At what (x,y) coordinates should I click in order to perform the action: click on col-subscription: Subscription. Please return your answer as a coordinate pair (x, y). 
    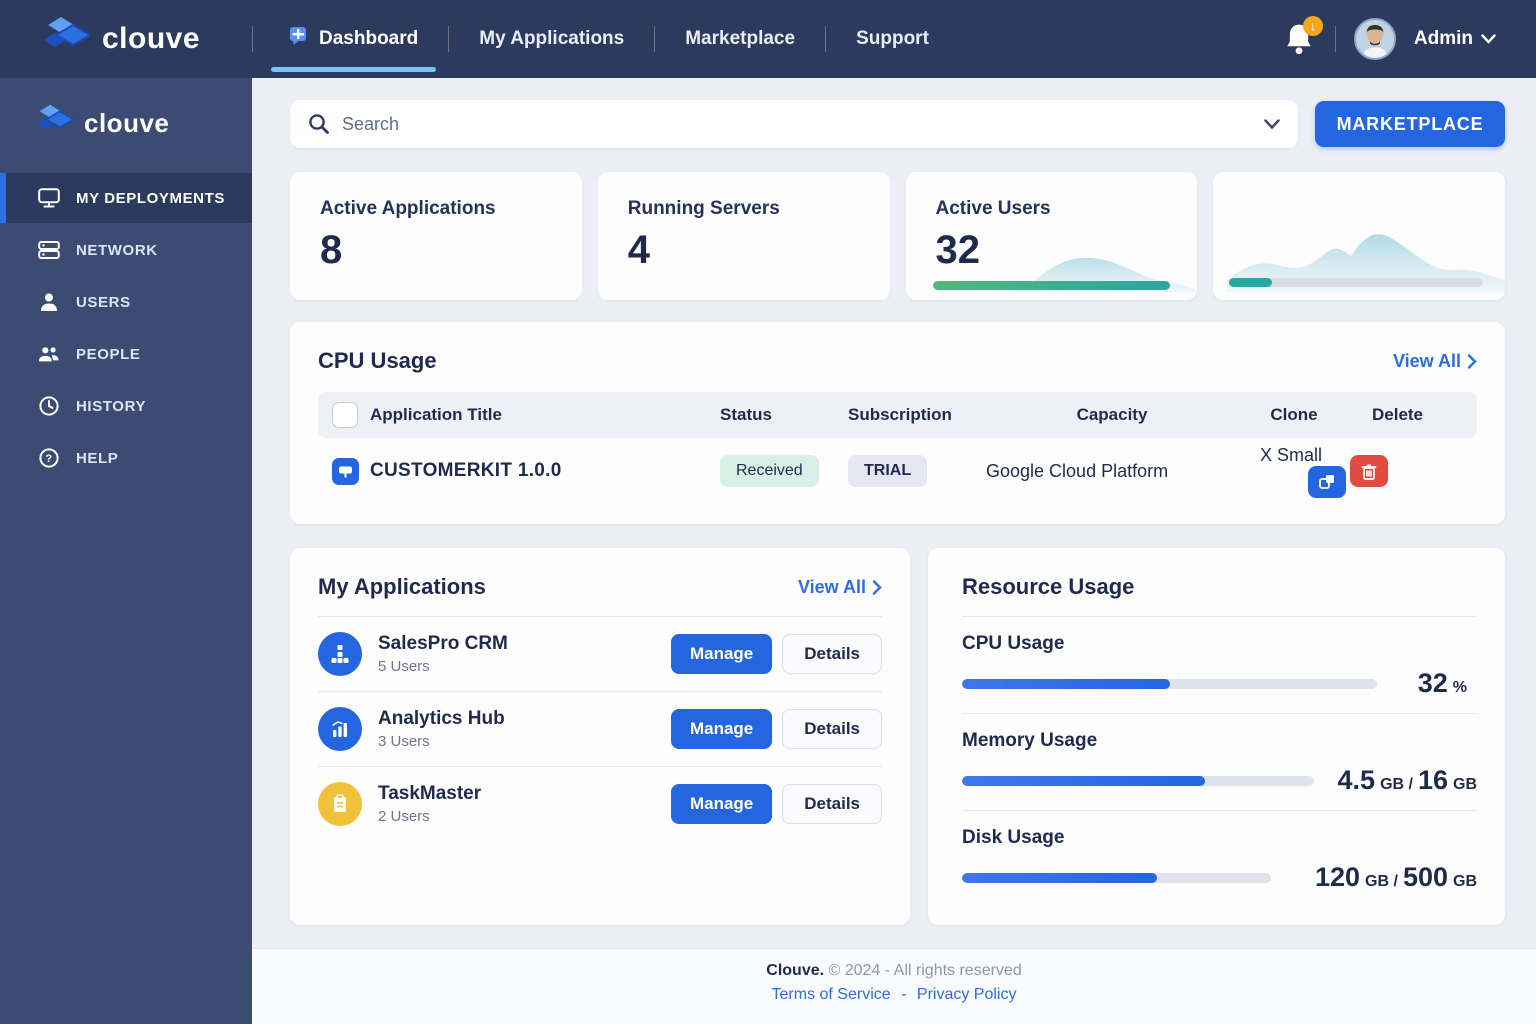
    Looking at the image, I should click on (900, 414).